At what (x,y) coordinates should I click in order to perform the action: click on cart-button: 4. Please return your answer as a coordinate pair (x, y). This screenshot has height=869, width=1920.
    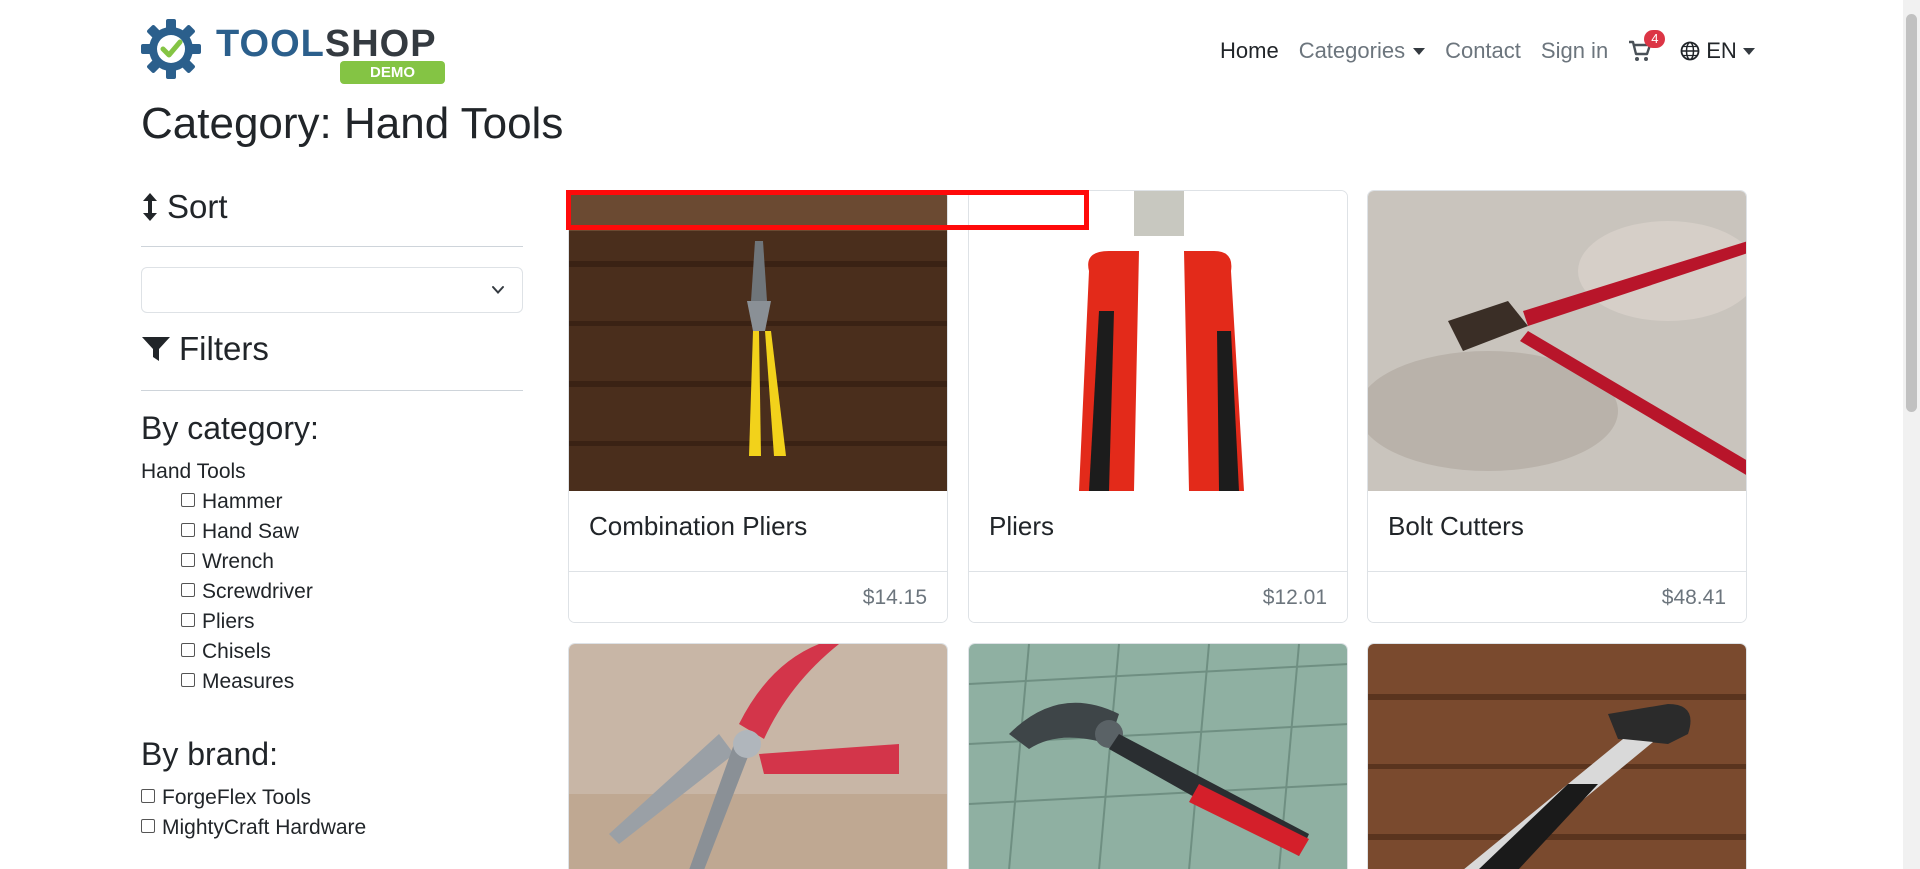
    Looking at the image, I should click on (1647, 46).